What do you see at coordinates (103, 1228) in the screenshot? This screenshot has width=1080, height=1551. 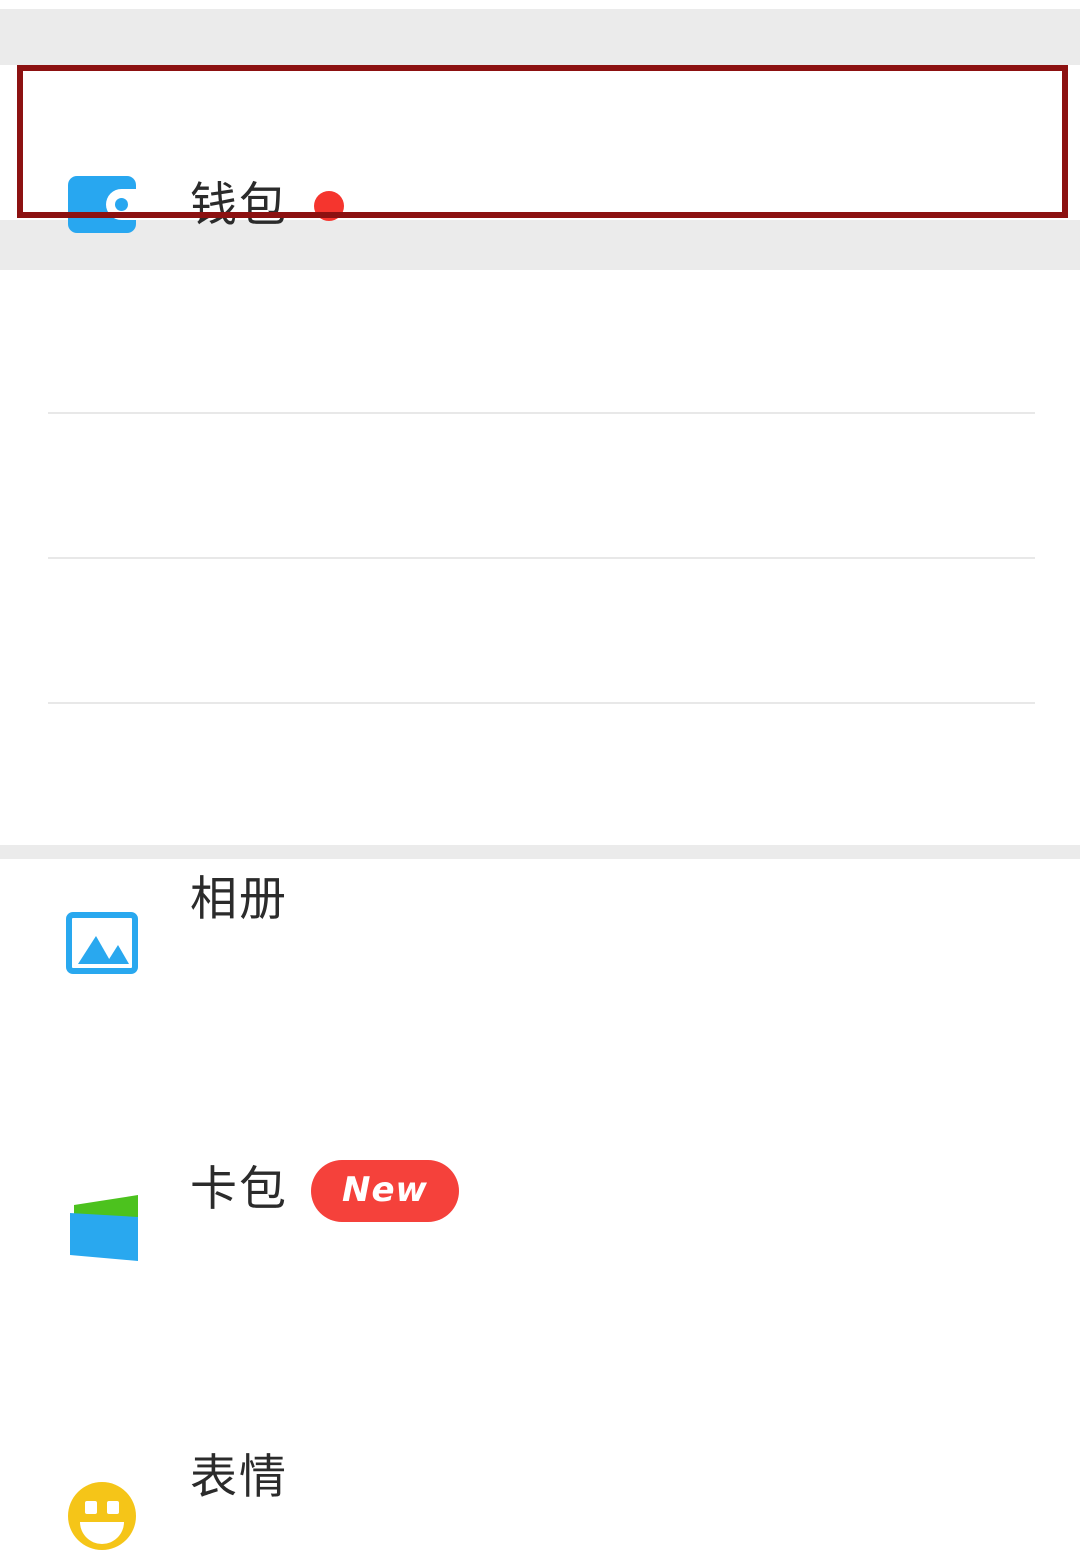 I see `card-package-icon` at bounding box center [103, 1228].